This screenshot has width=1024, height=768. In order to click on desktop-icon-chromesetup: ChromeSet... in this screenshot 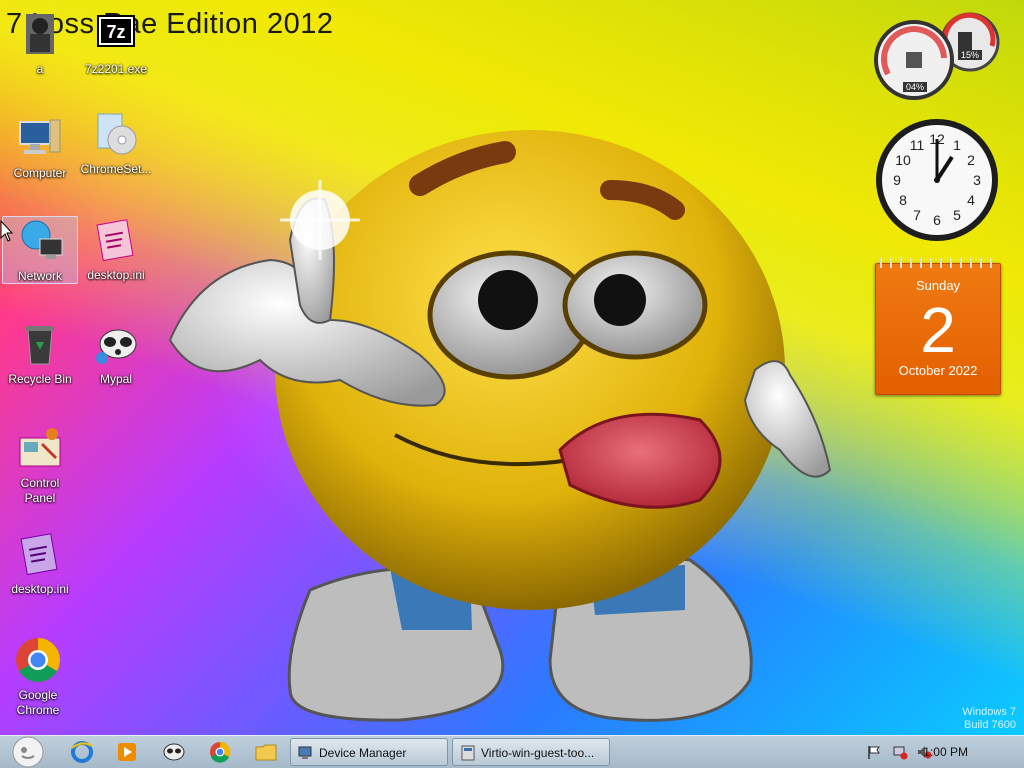, I will do `click(116, 143)`.